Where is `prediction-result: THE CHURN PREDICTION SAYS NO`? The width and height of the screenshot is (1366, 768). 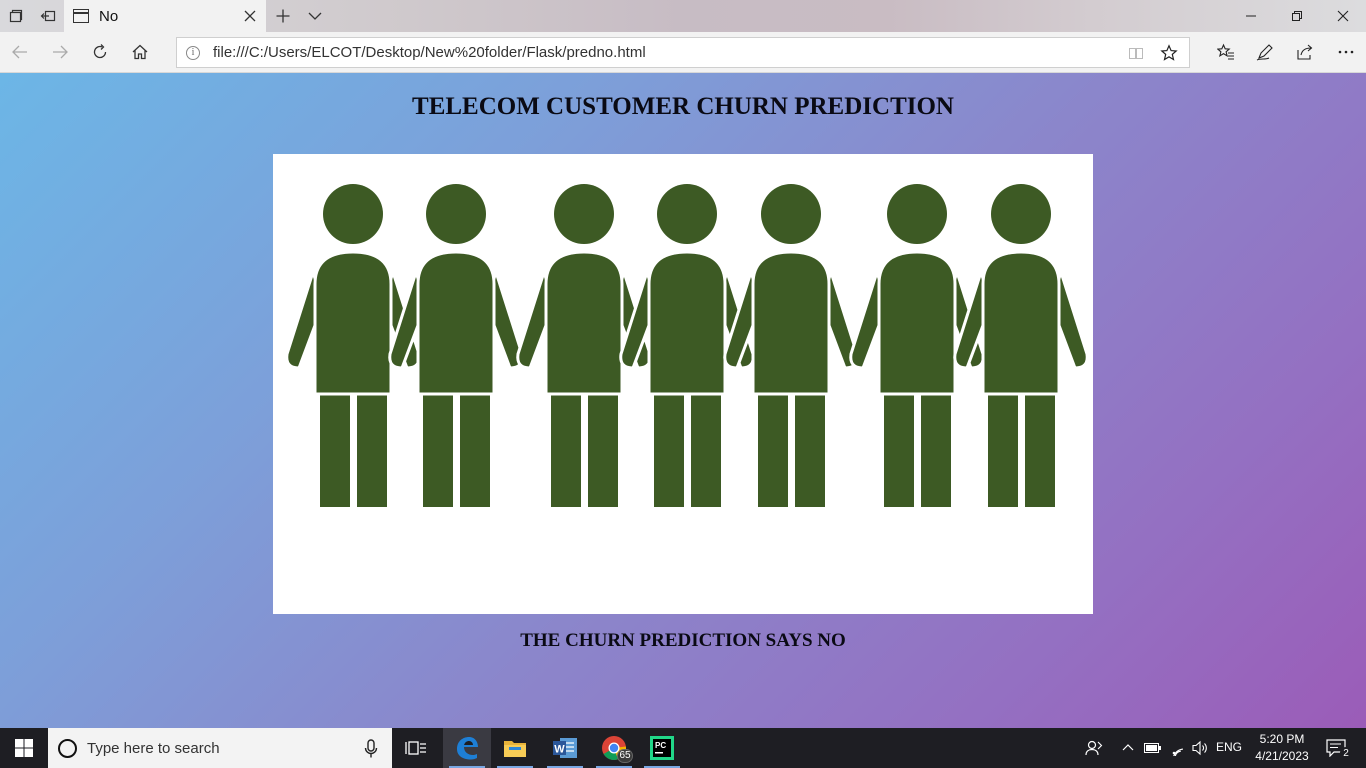
prediction-result: THE CHURN PREDICTION SAYS NO is located at coordinates (683, 640).